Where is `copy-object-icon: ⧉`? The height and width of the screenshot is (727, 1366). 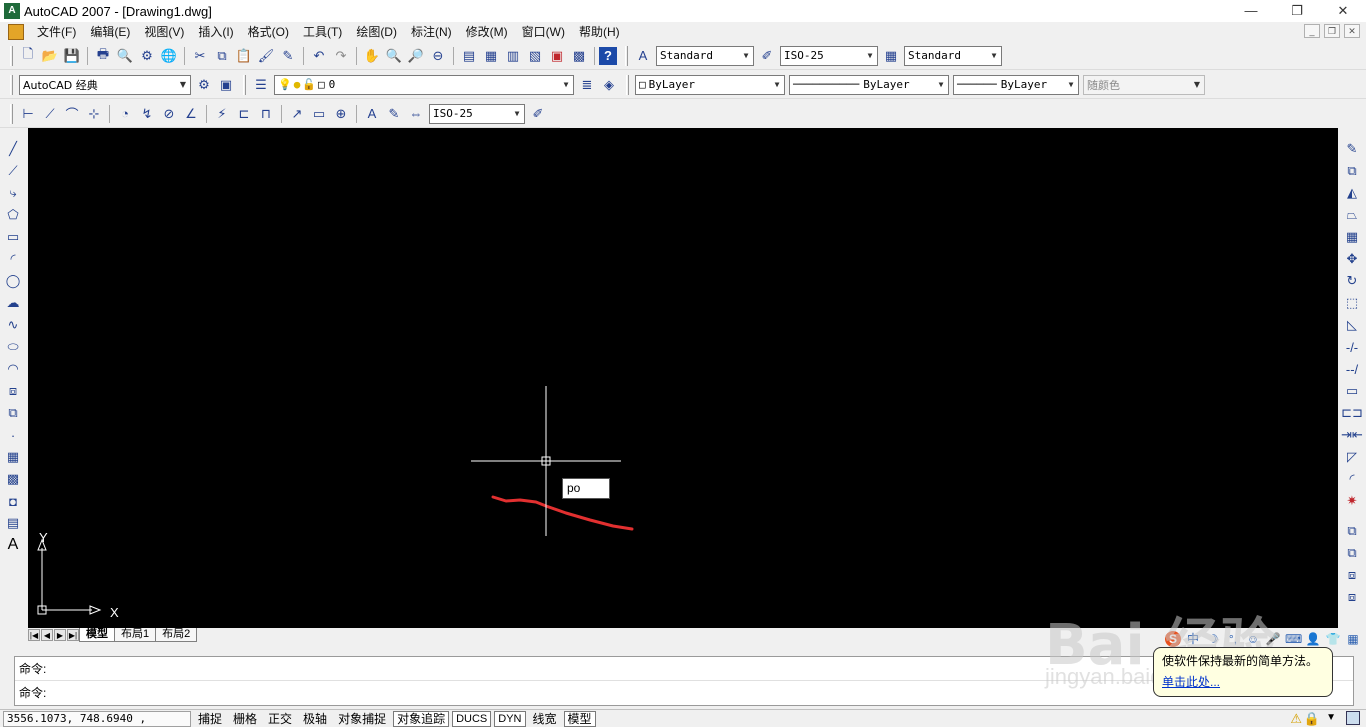
copy-object-icon: ⧉ is located at coordinates (1352, 171).